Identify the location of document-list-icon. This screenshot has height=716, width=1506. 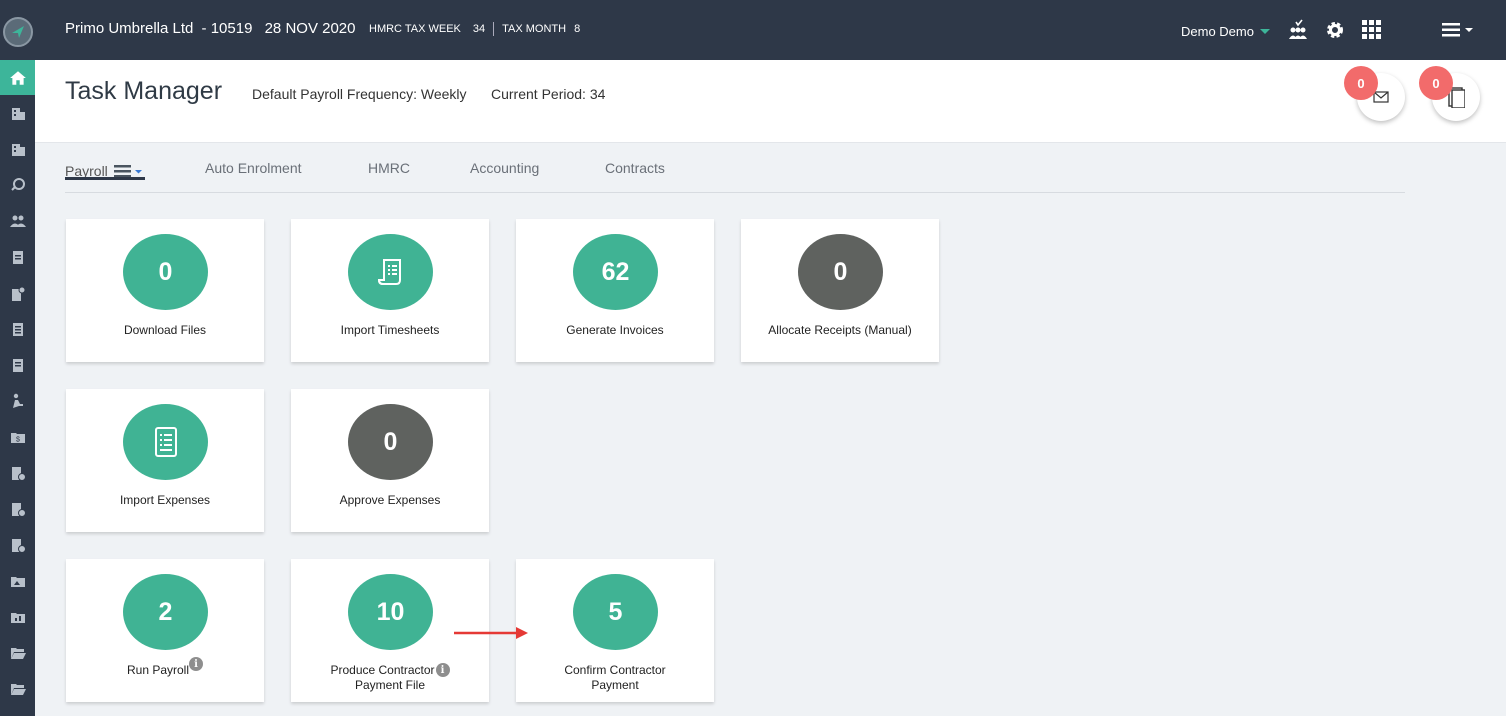
(17, 365).